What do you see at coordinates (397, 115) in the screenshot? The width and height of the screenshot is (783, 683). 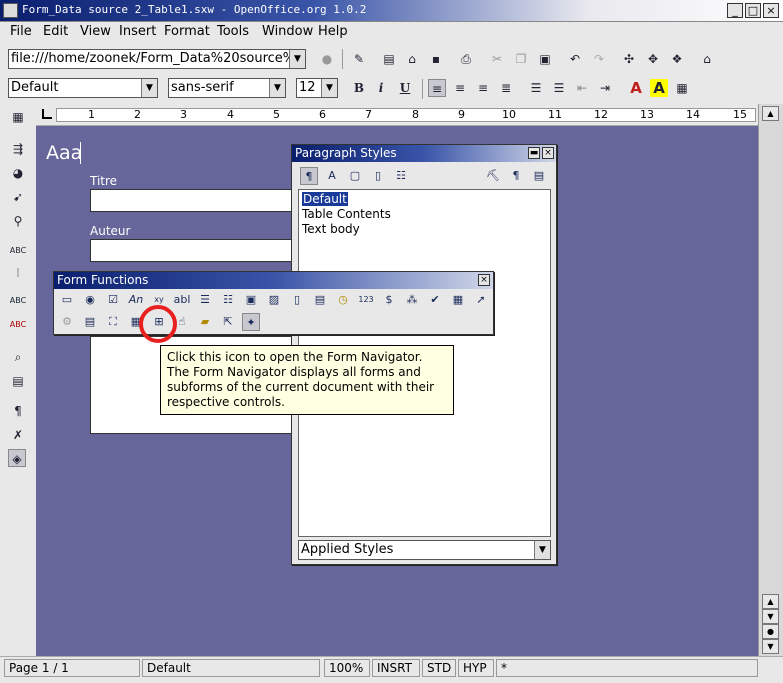 I see `horizontal-ruler: 1 2 3 4 5 6 7 8 9 10 11 12 13 14 15` at bounding box center [397, 115].